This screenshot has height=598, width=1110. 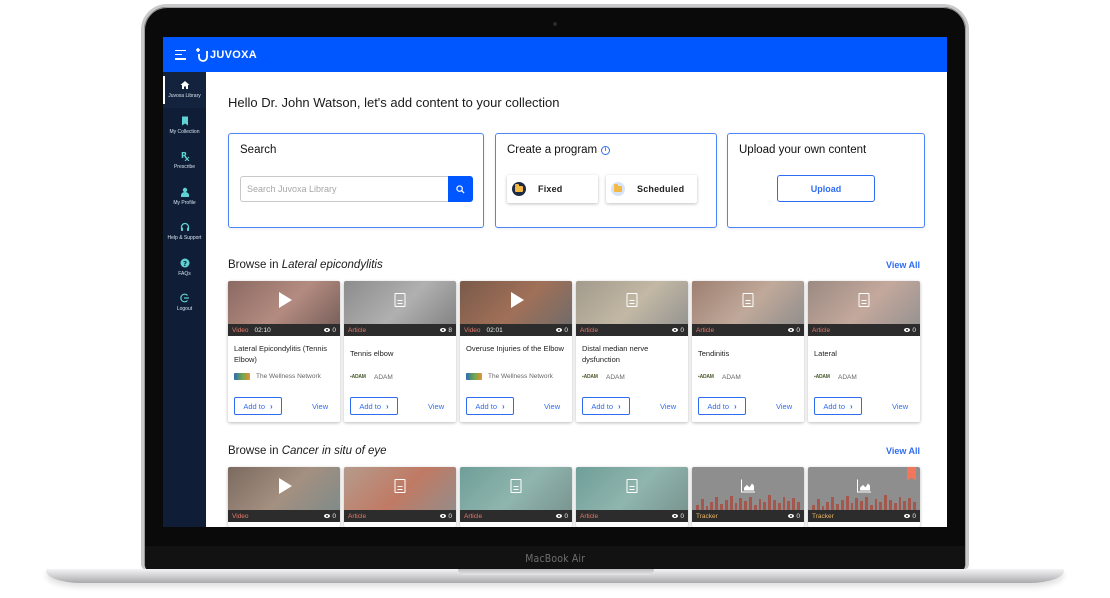 What do you see at coordinates (661, 189) in the screenshot?
I see `scheduled-program-label: Scheduled` at bounding box center [661, 189].